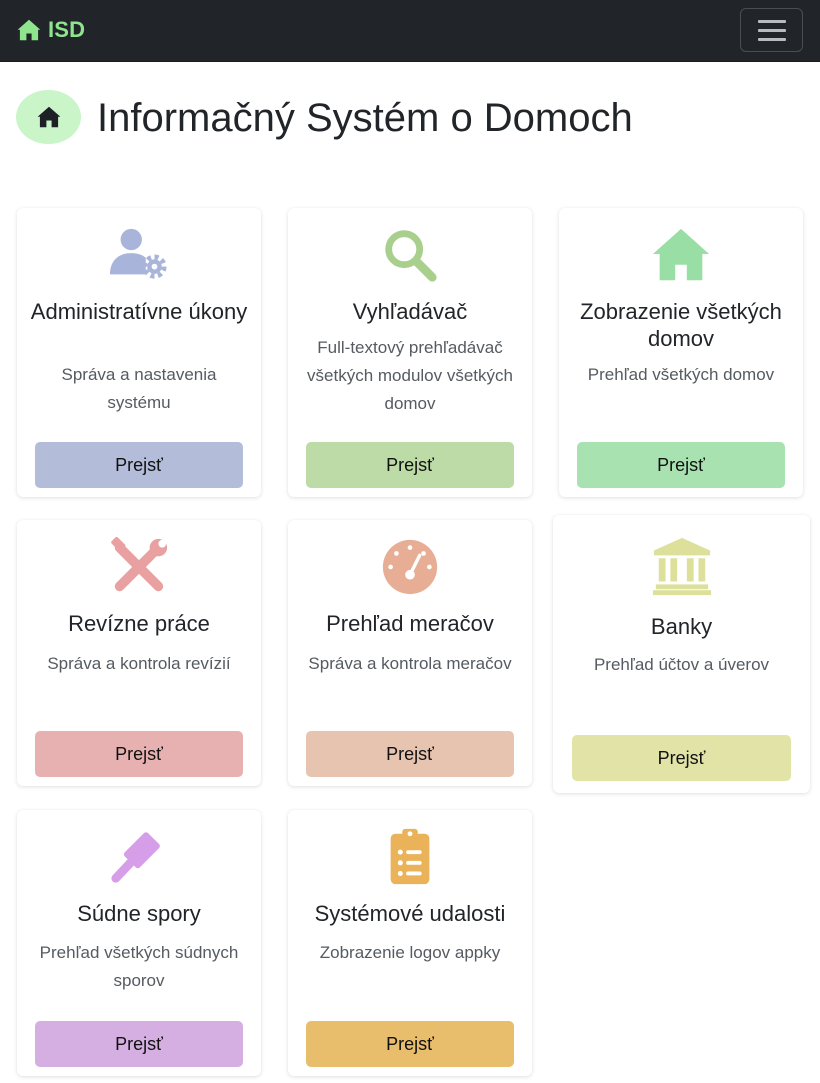  Describe the element at coordinates (681, 465) in the screenshot. I see `card-button-all-houses: Prejsť` at that location.